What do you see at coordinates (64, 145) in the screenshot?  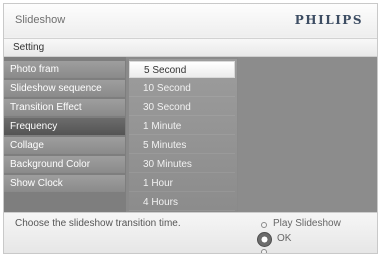 I see `menu-item-collage: Collage` at bounding box center [64, 145].